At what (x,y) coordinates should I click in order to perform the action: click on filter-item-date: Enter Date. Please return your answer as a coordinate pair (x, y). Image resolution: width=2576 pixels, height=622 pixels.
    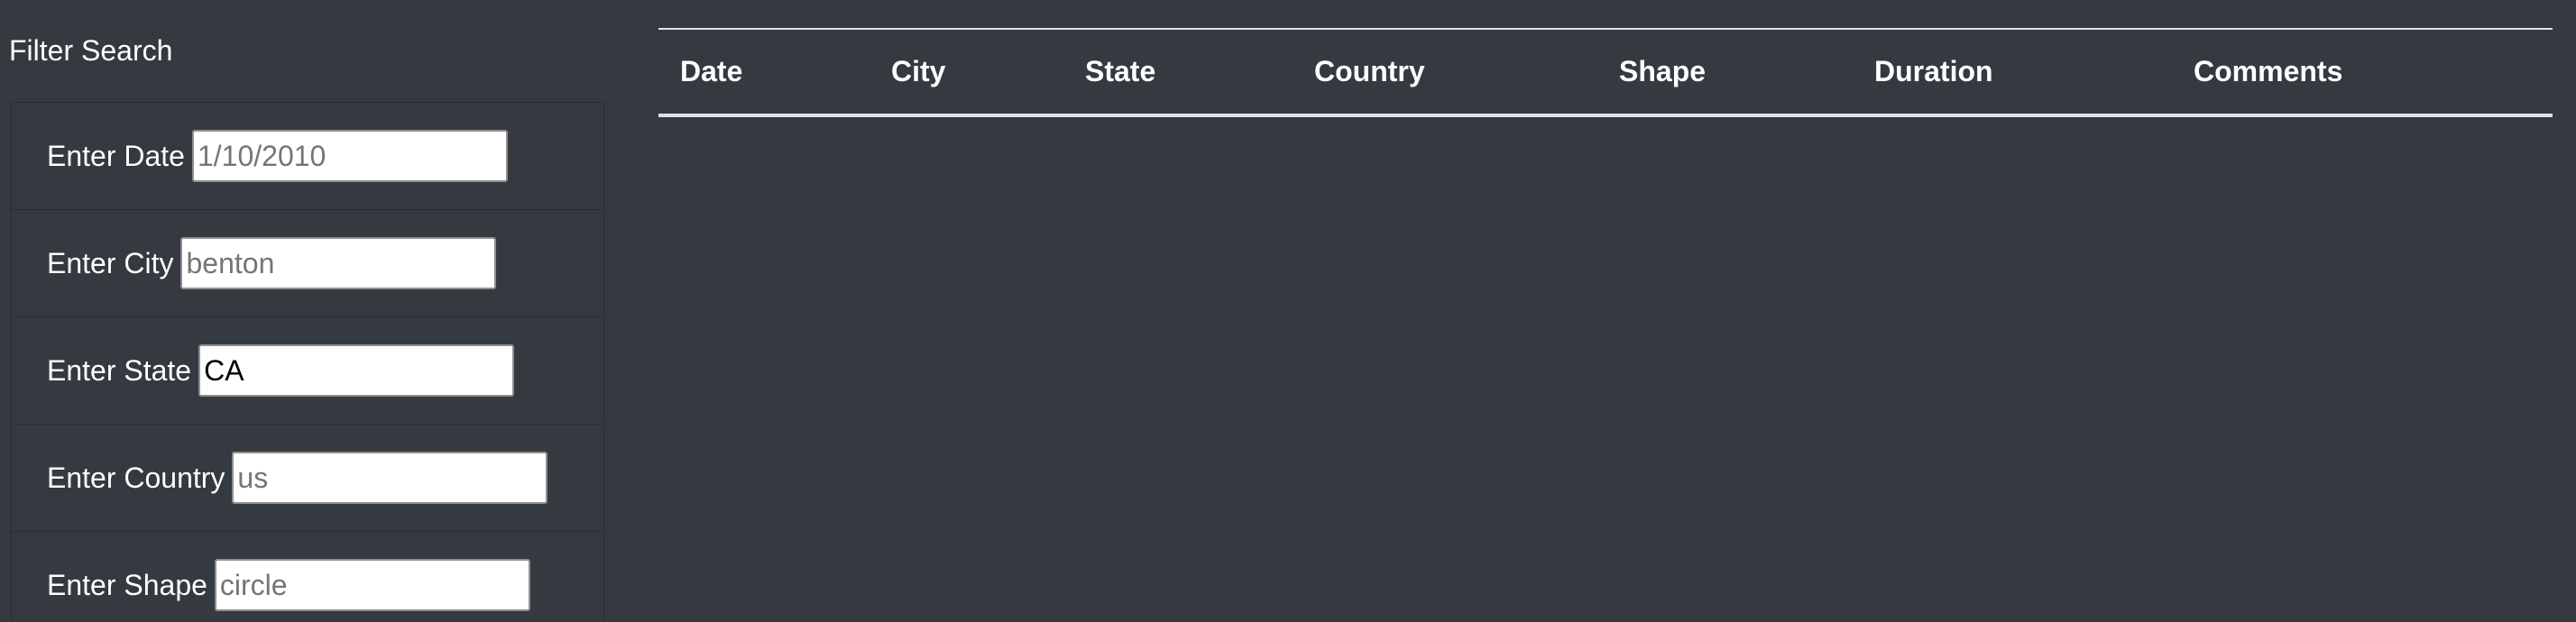
    Looking at the image, I should click on (307, 155).